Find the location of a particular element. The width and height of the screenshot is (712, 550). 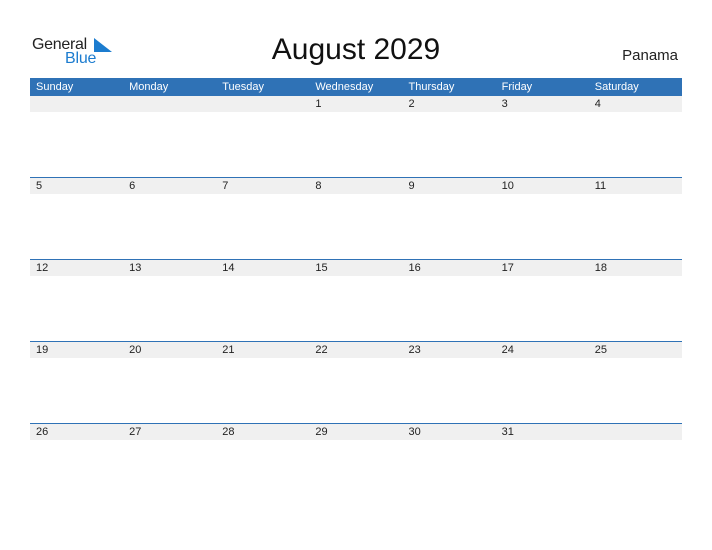

day-cell: 25 is located at coordinates (600, 350).